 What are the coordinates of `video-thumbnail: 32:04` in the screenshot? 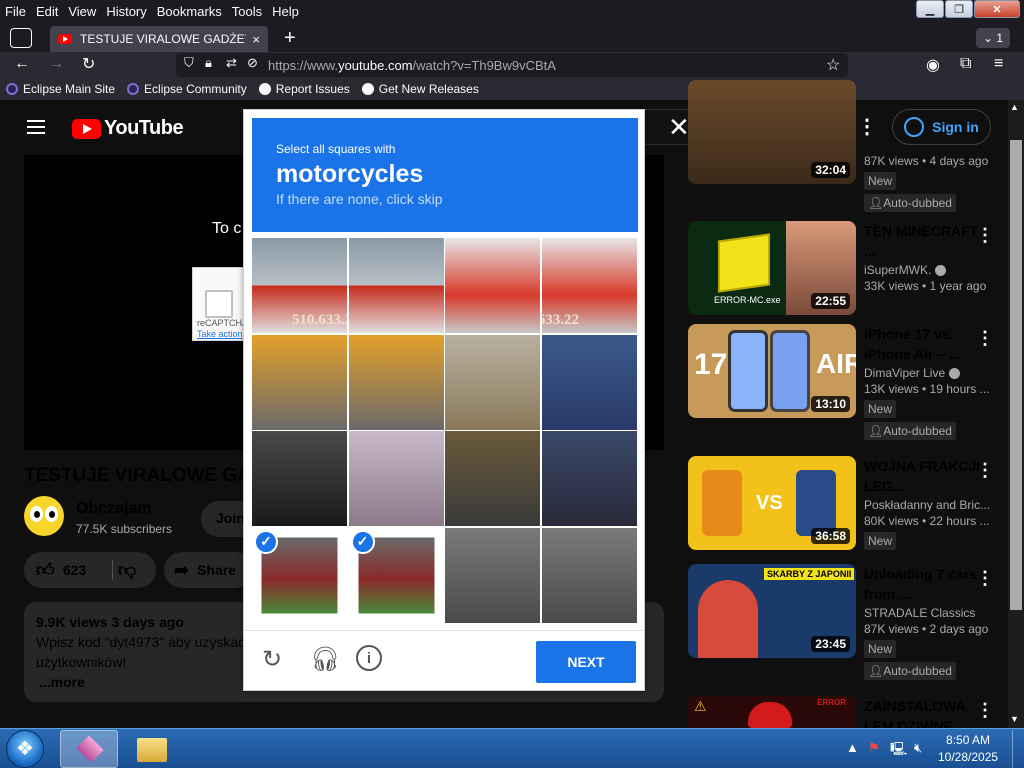 It's located at (772, 132).